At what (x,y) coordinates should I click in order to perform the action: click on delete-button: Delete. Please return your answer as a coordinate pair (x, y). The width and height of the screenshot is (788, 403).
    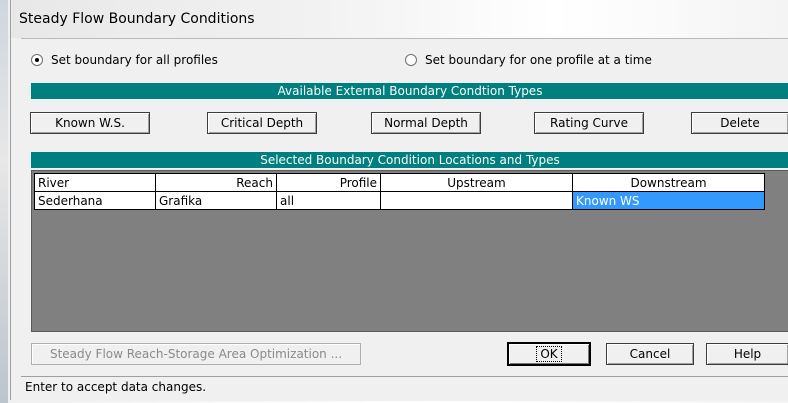
    Looking at the image, I should click on (739, 123).